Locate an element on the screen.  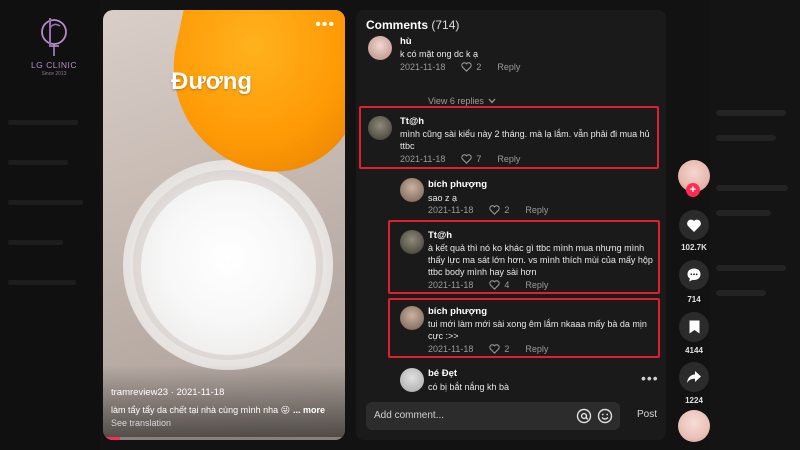
background-right-feed is located at coordinates (755, 225).